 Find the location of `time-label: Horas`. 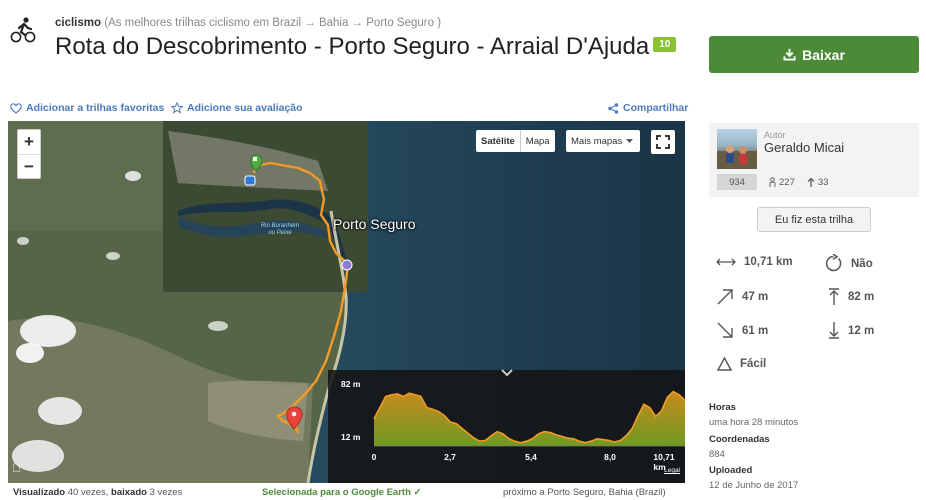

time-label: Horas is located at coordinates (722, 407).